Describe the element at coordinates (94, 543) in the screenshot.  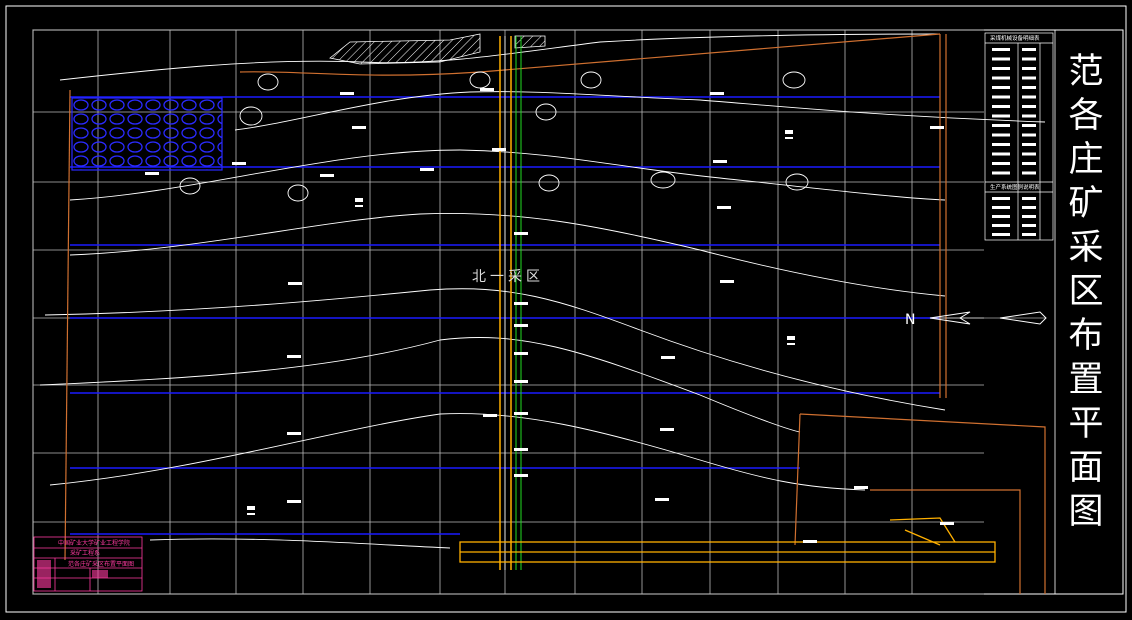
I see `title-block-line1: 中国矿业大学矿业工程学院` at that location.